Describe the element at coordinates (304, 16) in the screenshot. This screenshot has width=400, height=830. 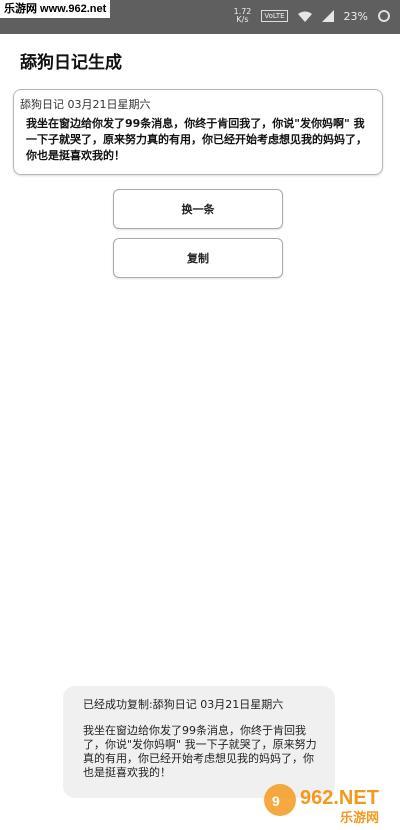
I see `wifi-icon` at that location.